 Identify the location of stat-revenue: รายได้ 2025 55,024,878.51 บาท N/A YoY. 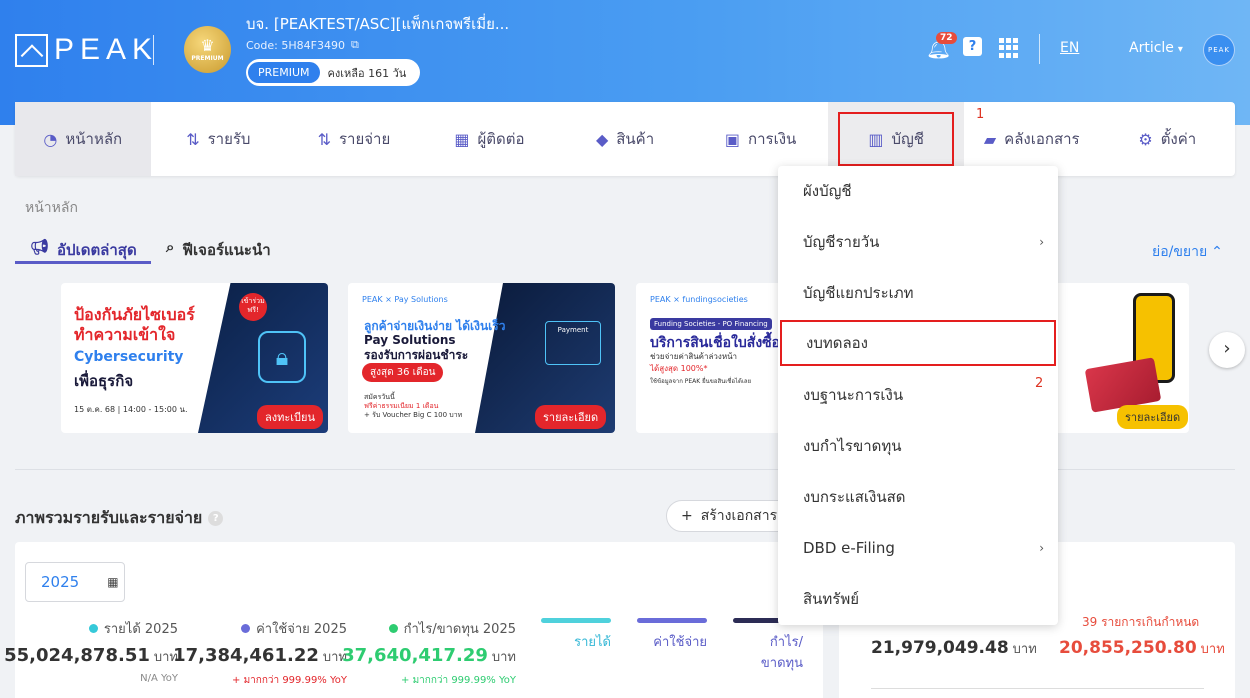
(91, 651).